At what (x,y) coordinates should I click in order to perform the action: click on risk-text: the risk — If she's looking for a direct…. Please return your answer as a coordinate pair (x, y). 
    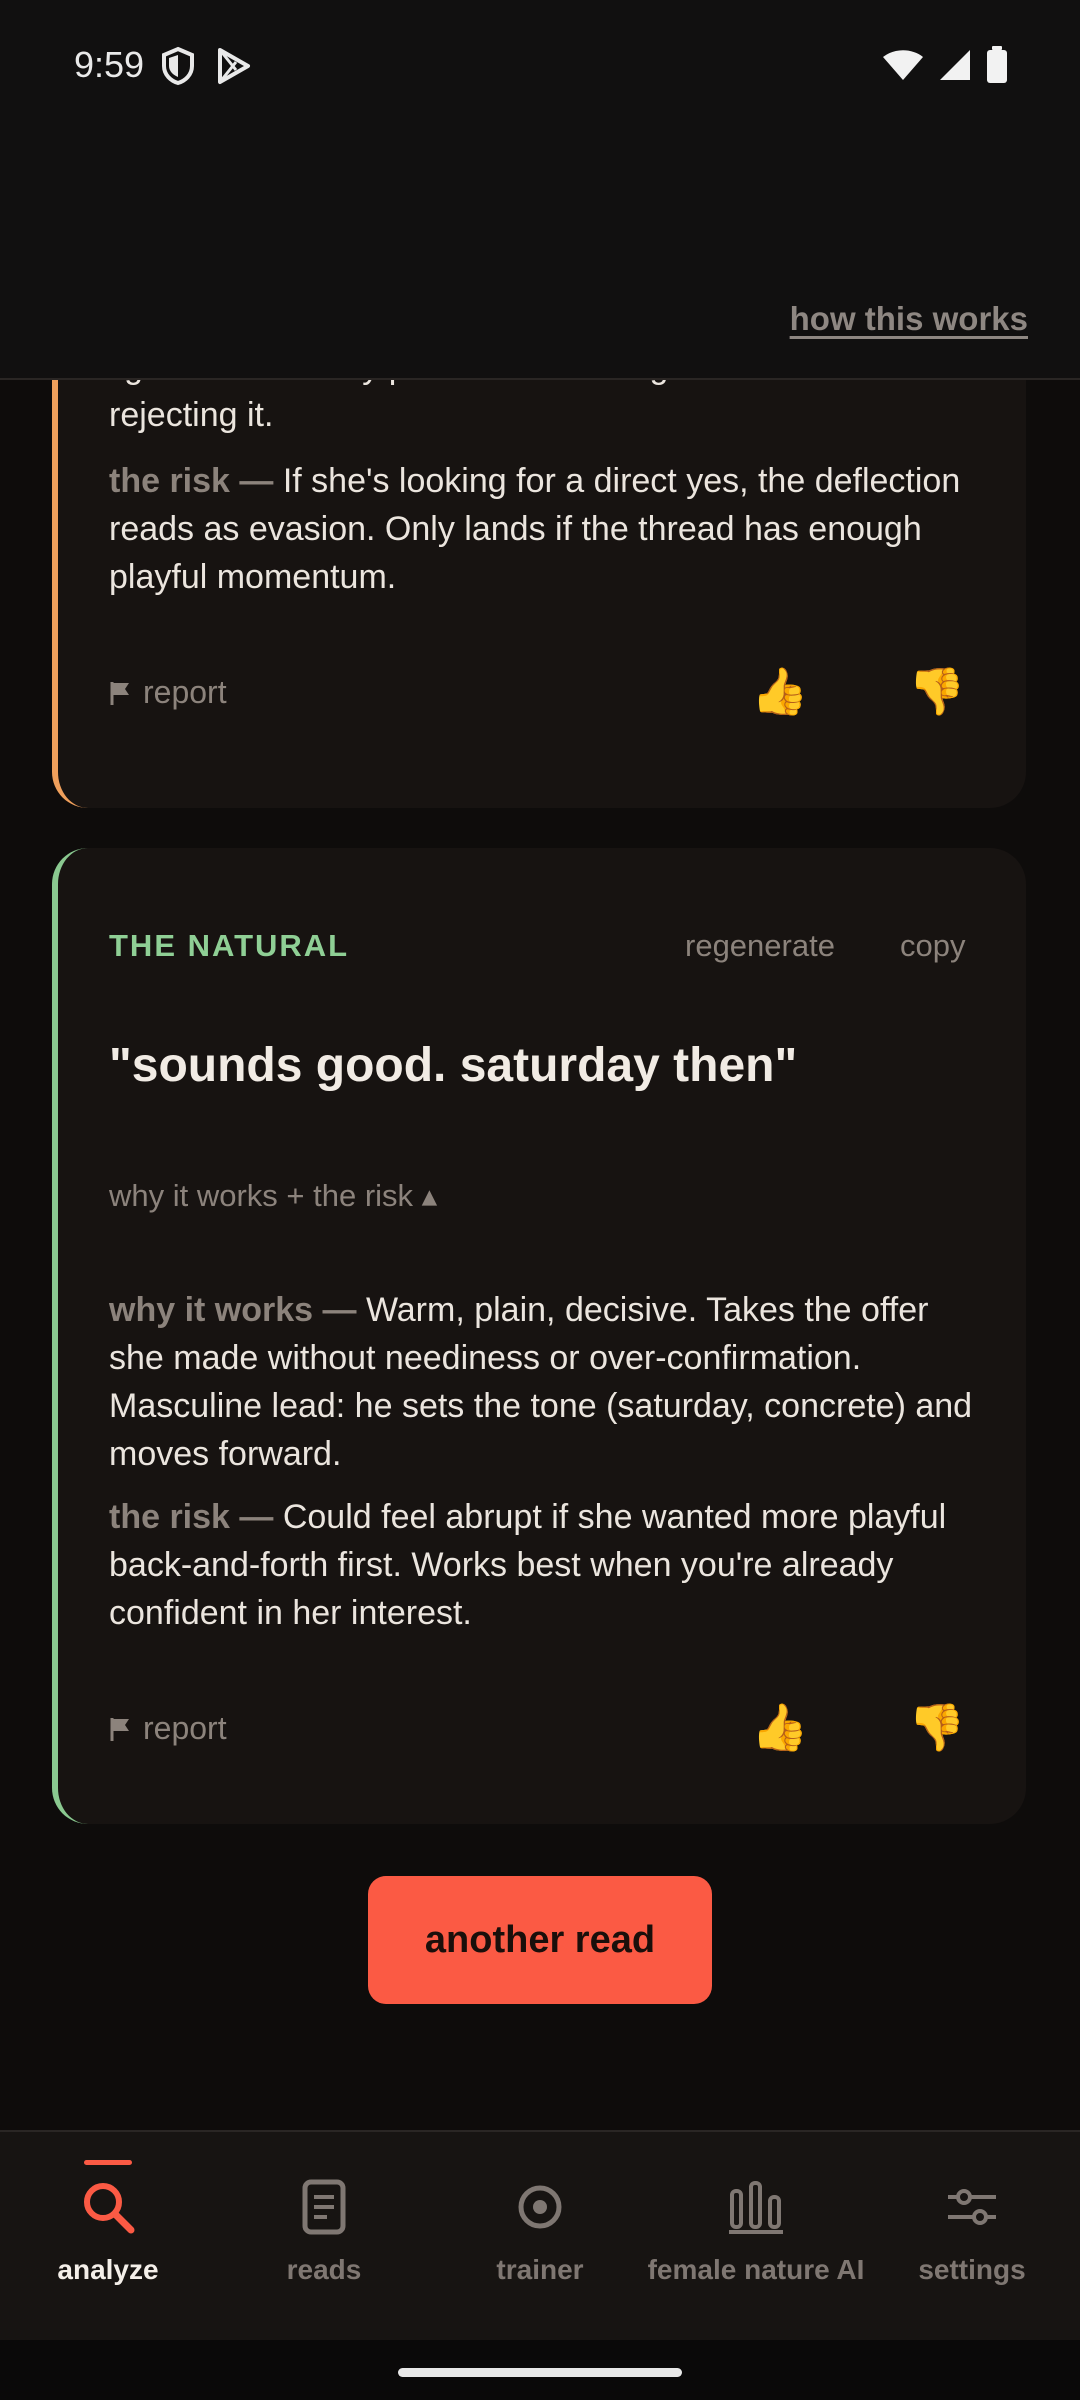
    Looking at the image, I should click on (549, 529).